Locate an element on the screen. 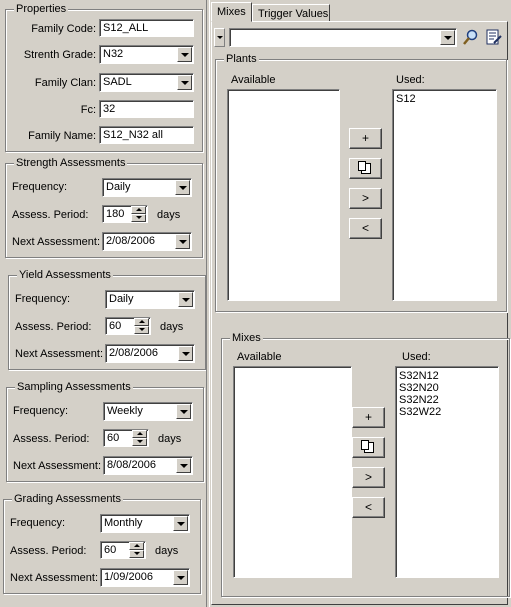 Image resolution: width=511 pixels, height=607 pixels. properties-title: Properties is located at coordinates (41, 9).